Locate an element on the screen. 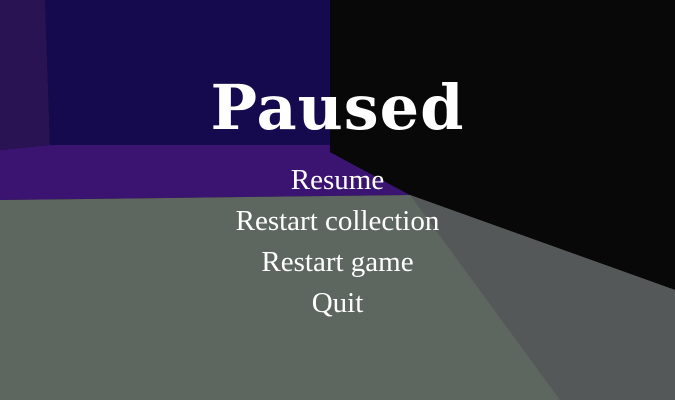  restart-game-button: Restart game is located at coordinates (337, 262).